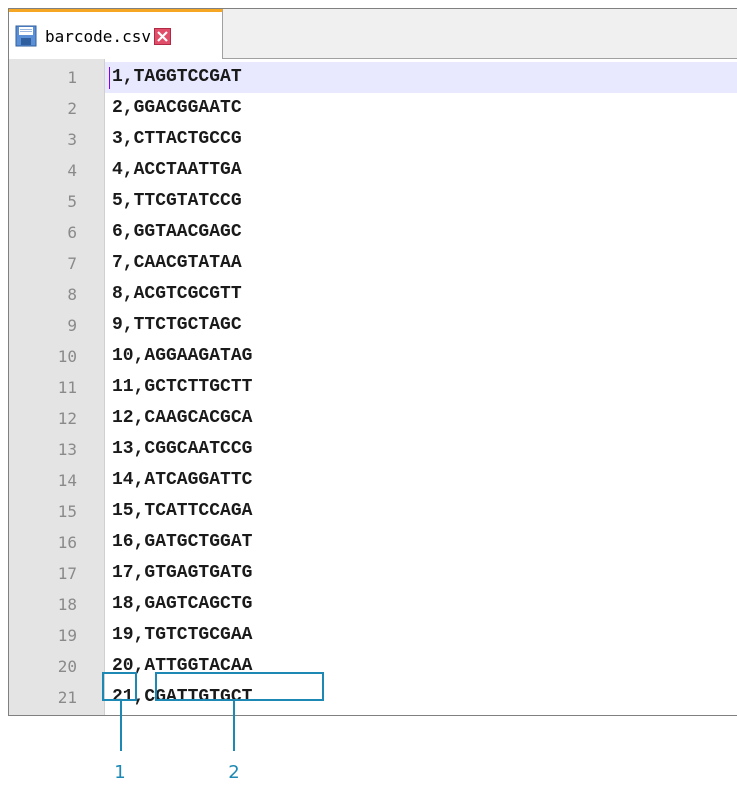  Describe the element at coordinates (109, 78) in the screenshot. I see `text-caret` at that location.